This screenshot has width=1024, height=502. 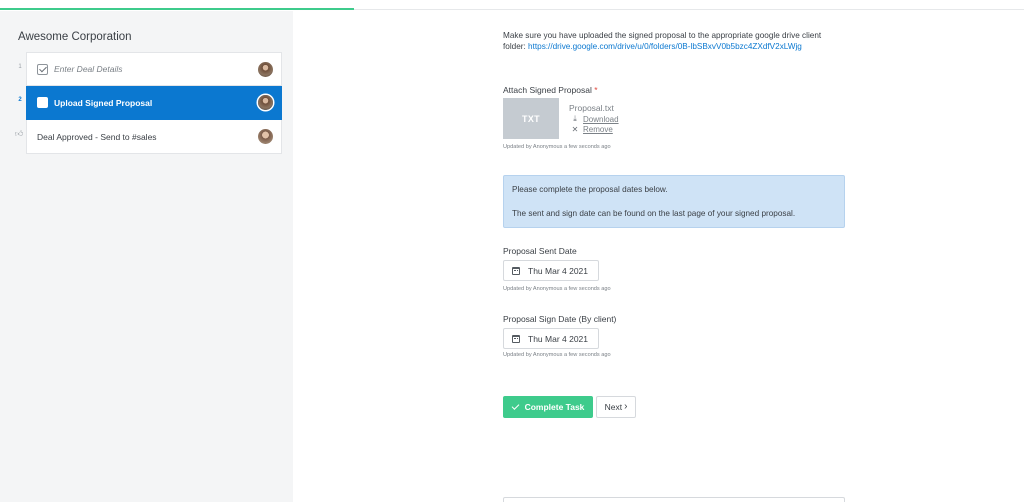 I want to click on file-type-thumbnail: TXT, so click(x=531, y=118).